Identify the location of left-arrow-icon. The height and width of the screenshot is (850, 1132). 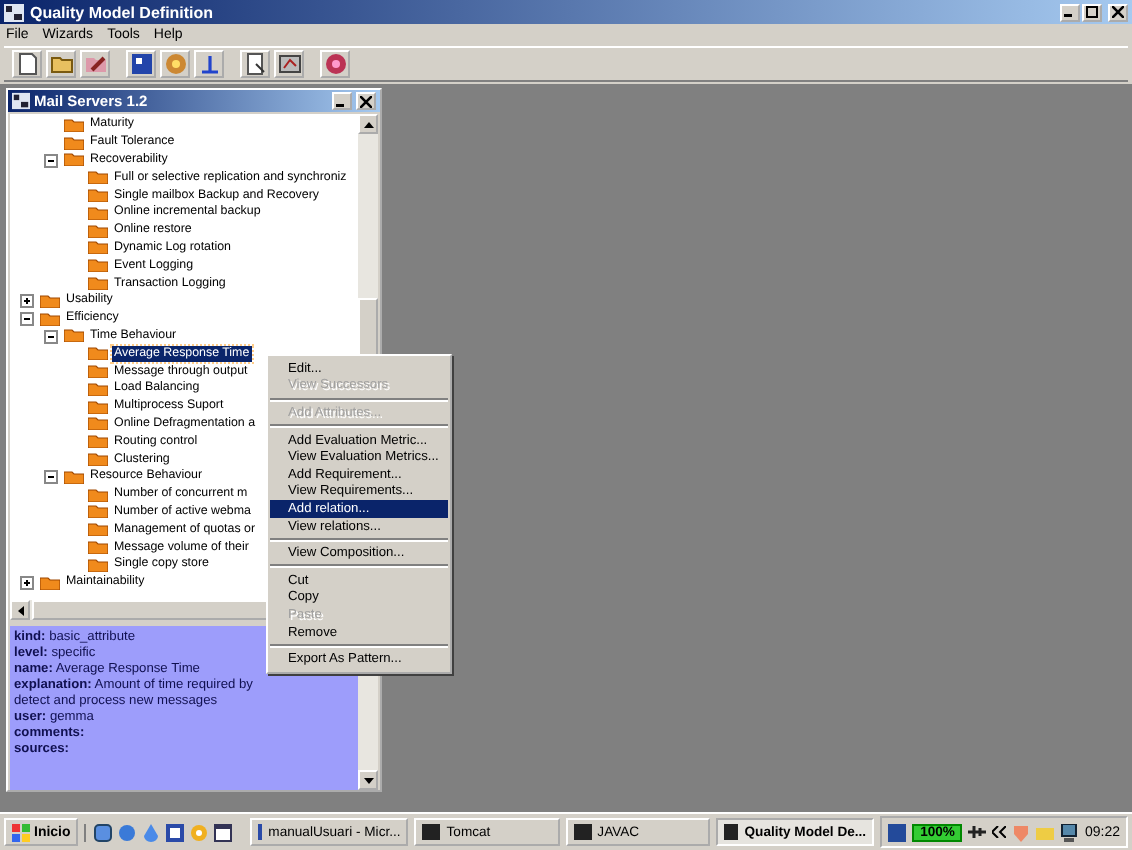
(20, 610).